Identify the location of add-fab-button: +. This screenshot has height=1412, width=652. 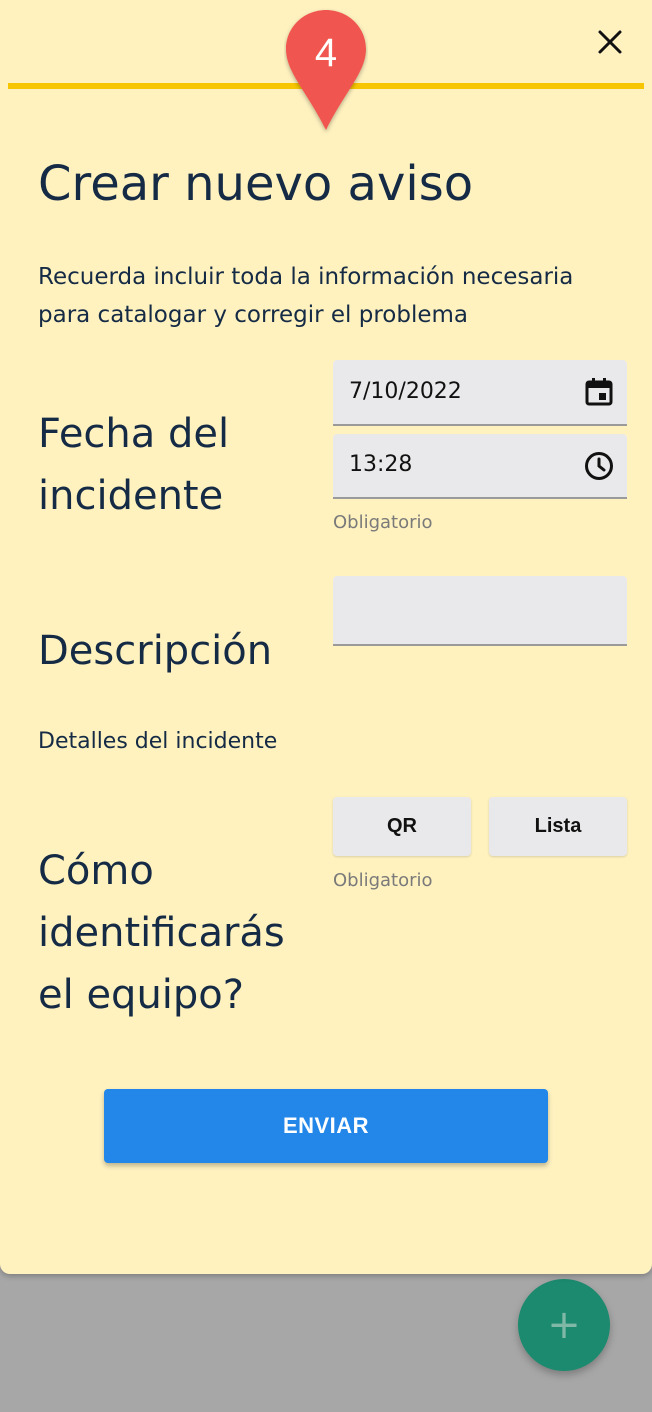
(564, 1325).